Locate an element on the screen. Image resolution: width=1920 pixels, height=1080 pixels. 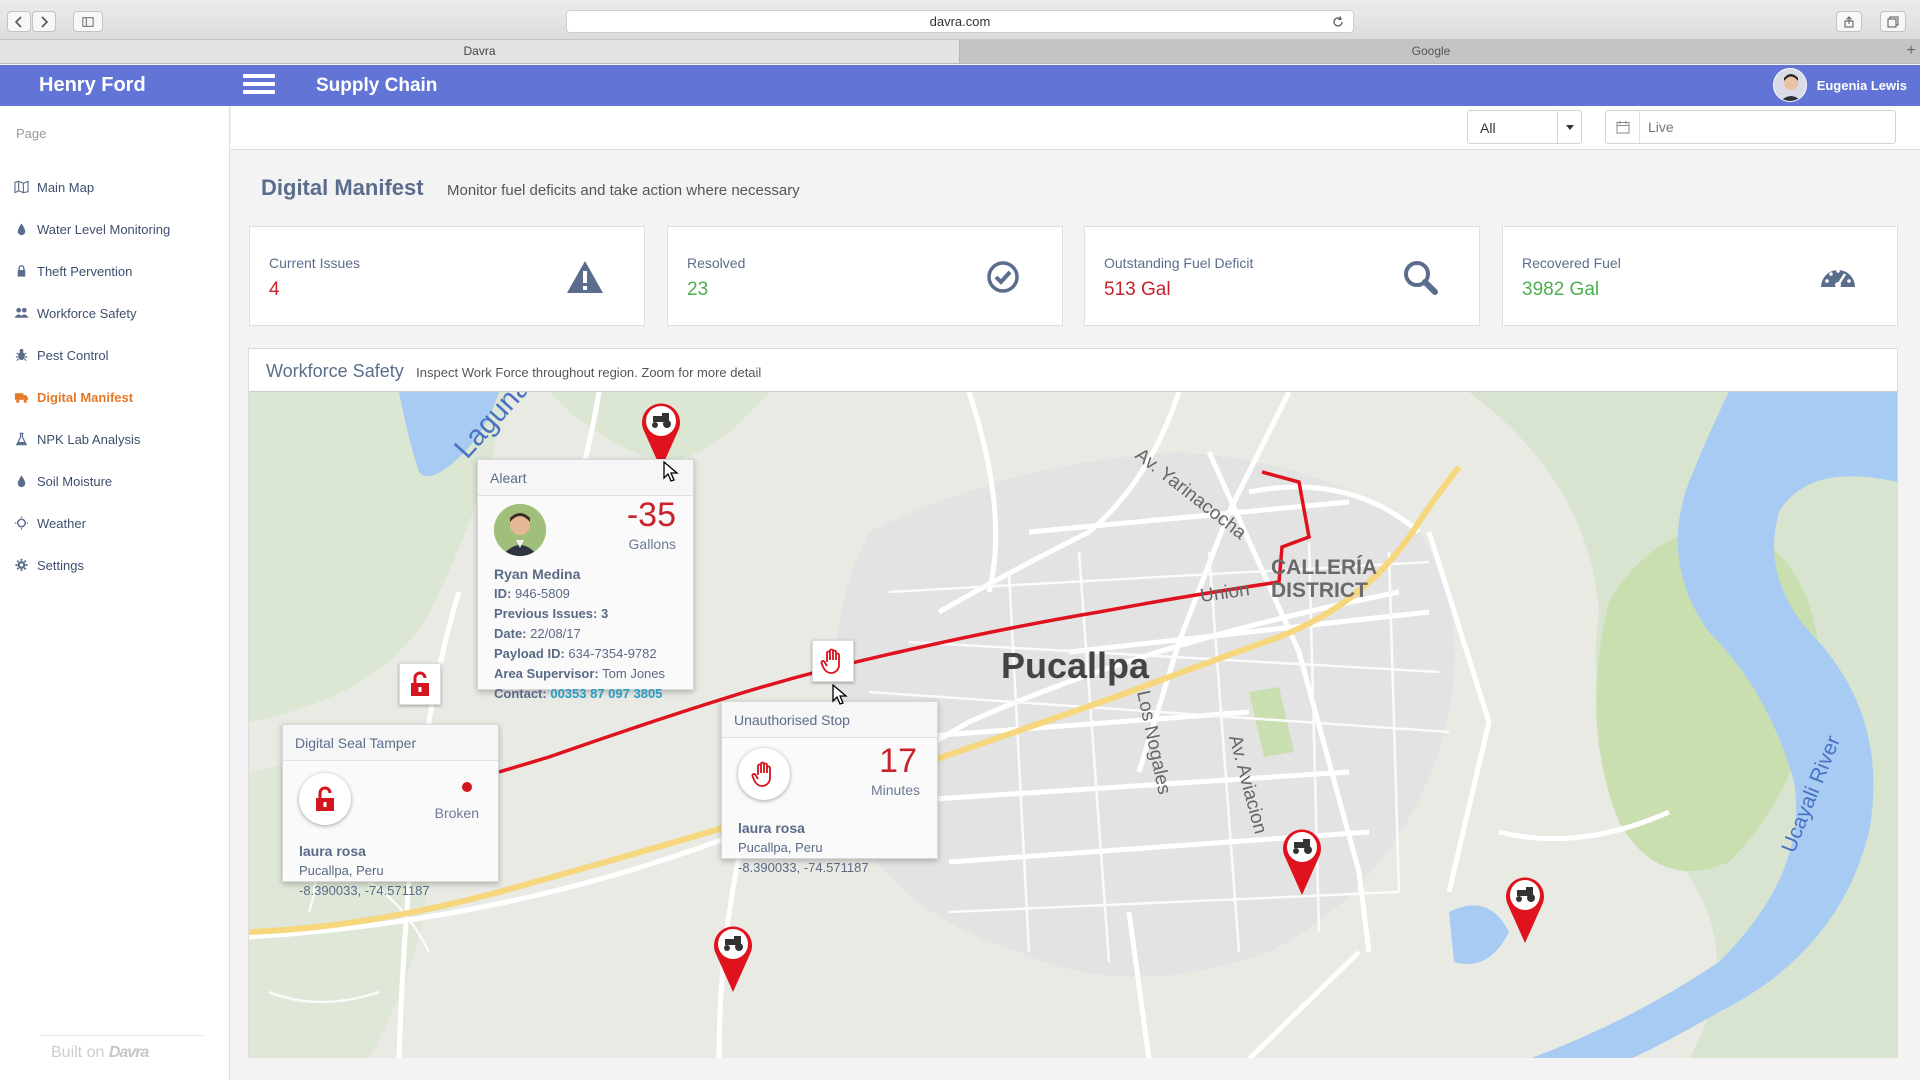
user-menu: Eugenia Lewis is located at coordinates (1839, 85).